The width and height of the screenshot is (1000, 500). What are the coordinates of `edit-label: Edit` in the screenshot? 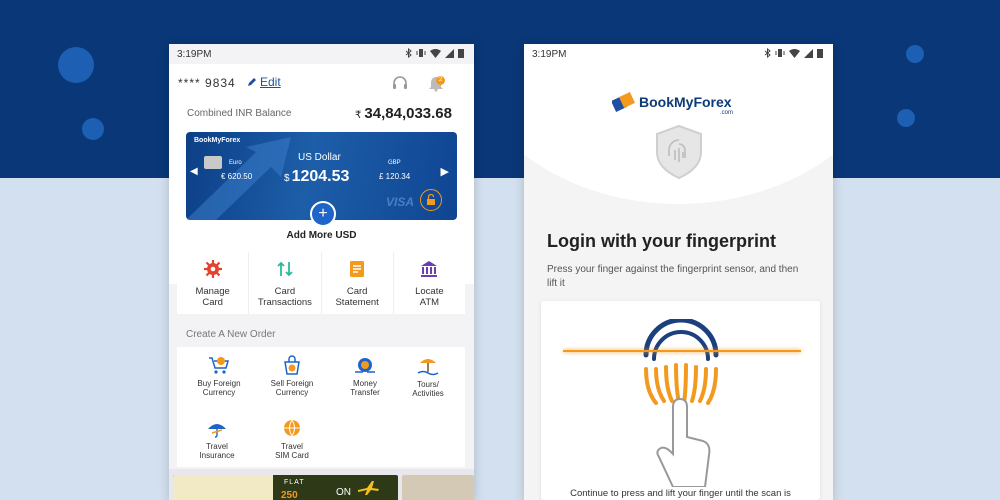 It's located at (270, 82).